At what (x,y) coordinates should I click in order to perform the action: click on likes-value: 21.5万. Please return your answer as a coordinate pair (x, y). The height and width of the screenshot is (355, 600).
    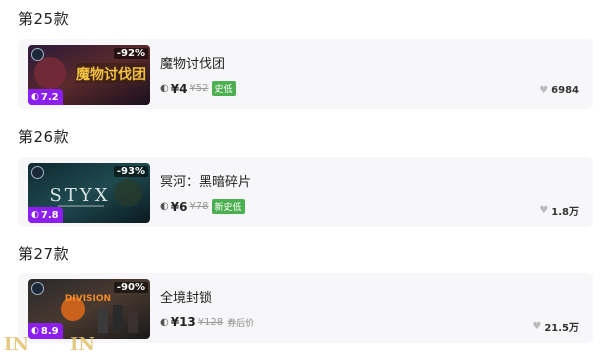
    Looking at the image, I should click on (561, 328).